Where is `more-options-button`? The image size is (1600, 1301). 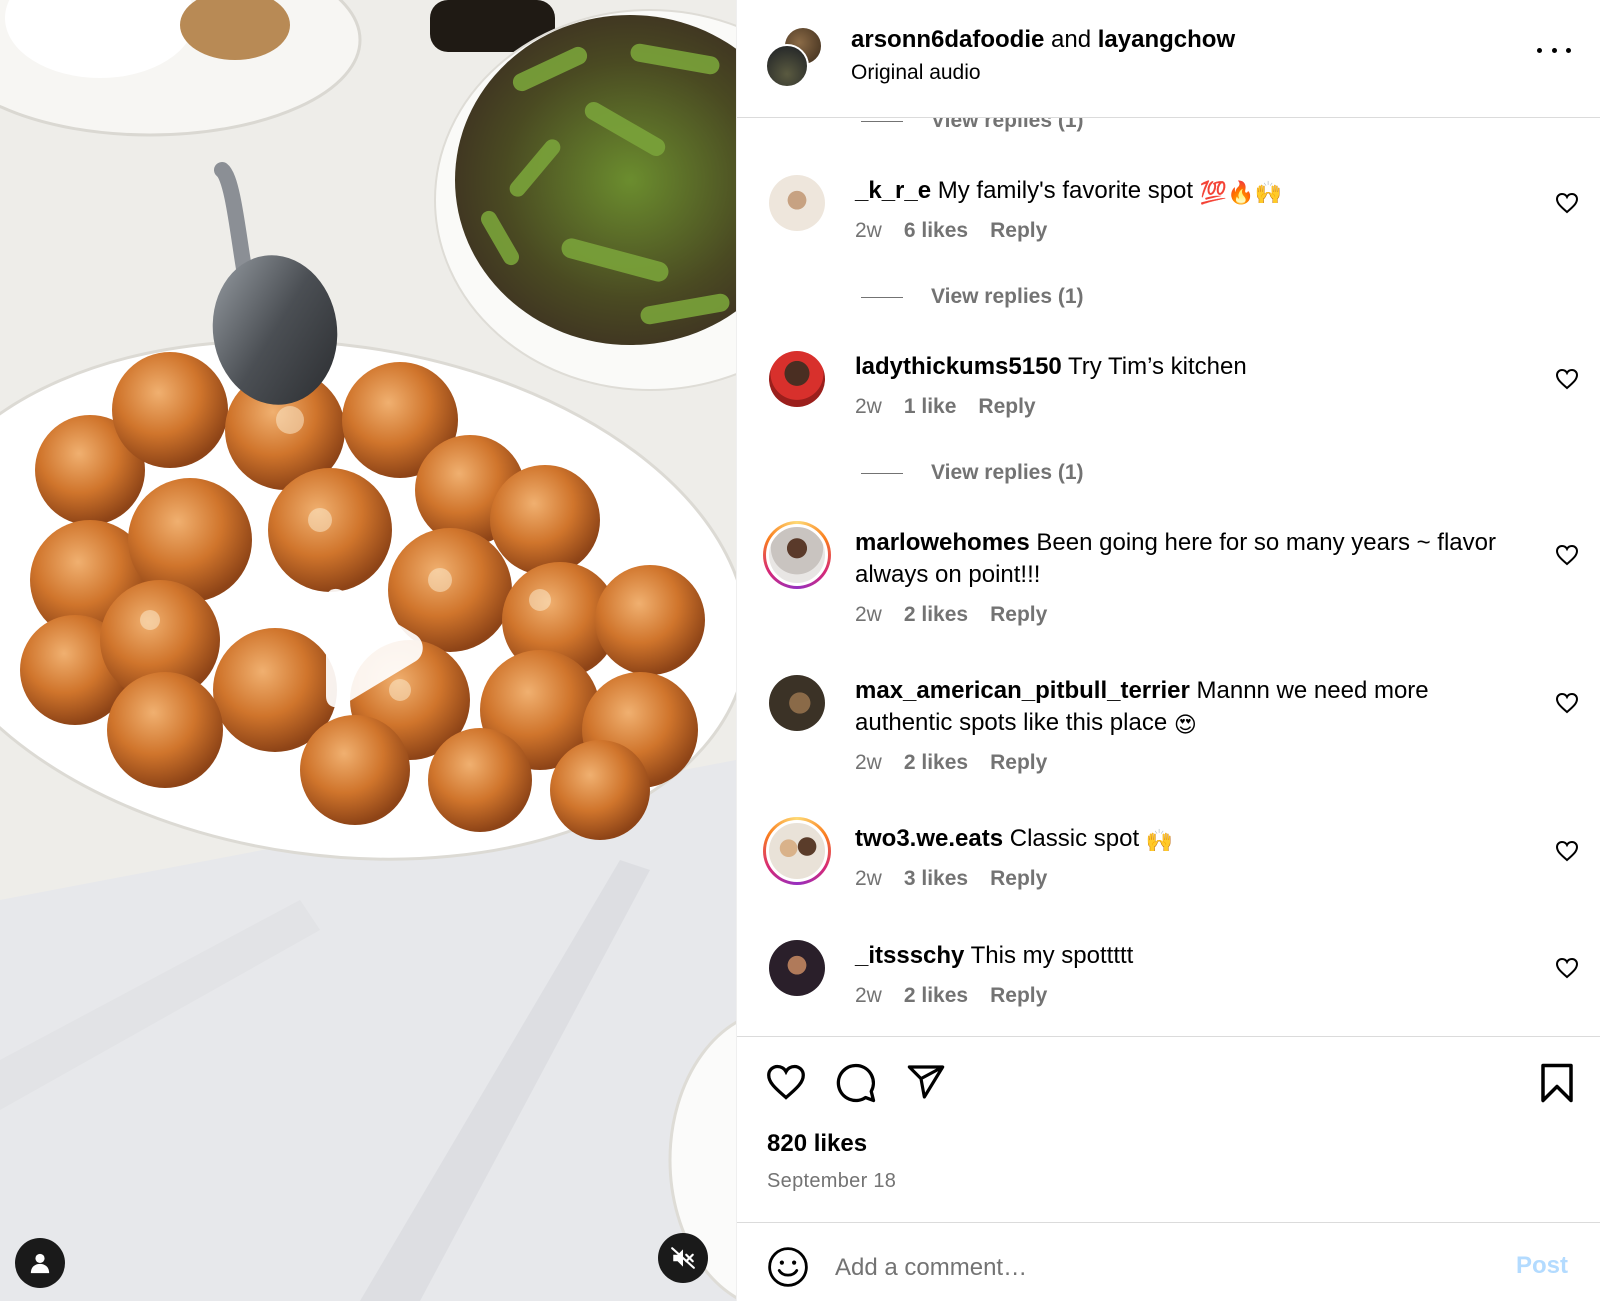
more-options-button is located at coordinates (1554, 50).